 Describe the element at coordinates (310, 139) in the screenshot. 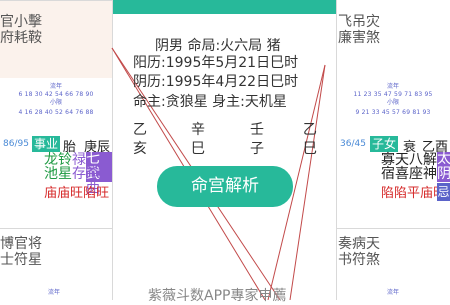

I see `stem-column-4: 乙巳` at that location.